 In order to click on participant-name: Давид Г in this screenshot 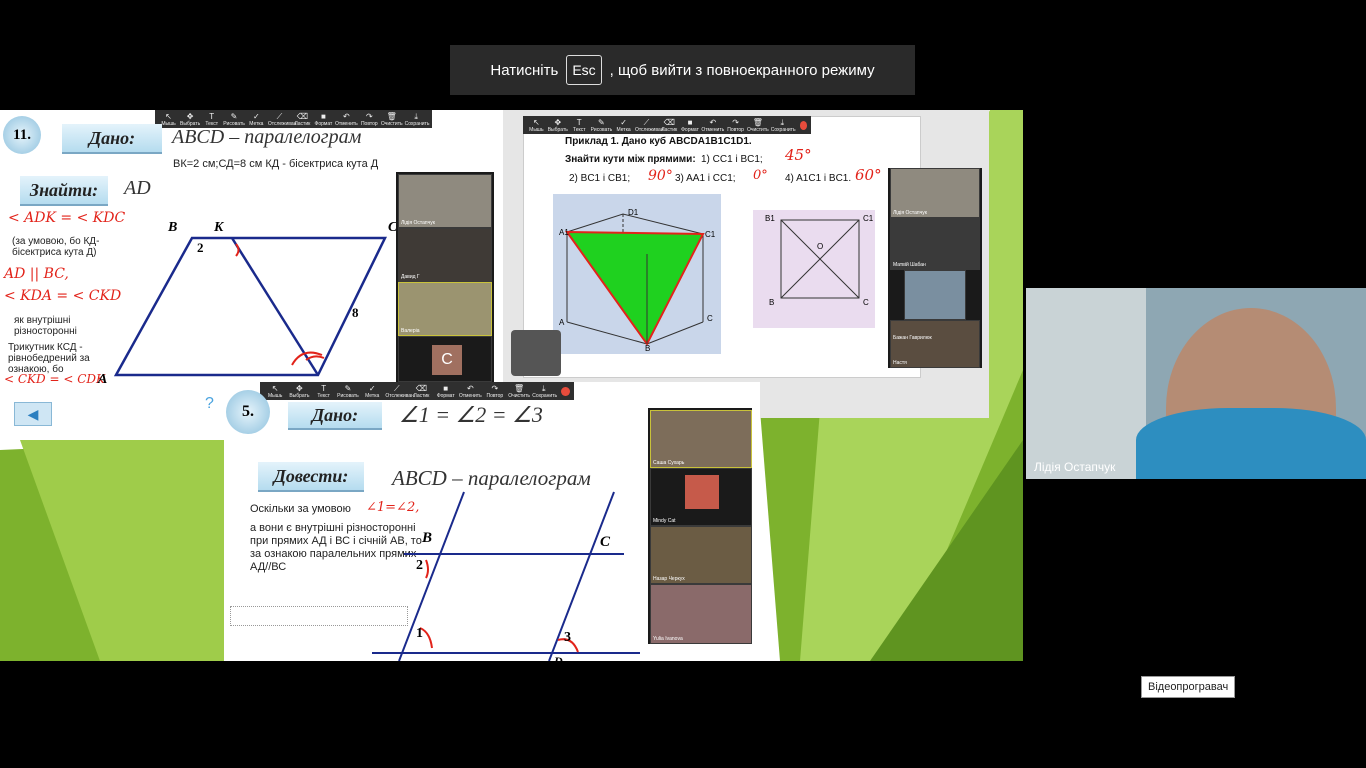, I will do `click(410, 277)`.